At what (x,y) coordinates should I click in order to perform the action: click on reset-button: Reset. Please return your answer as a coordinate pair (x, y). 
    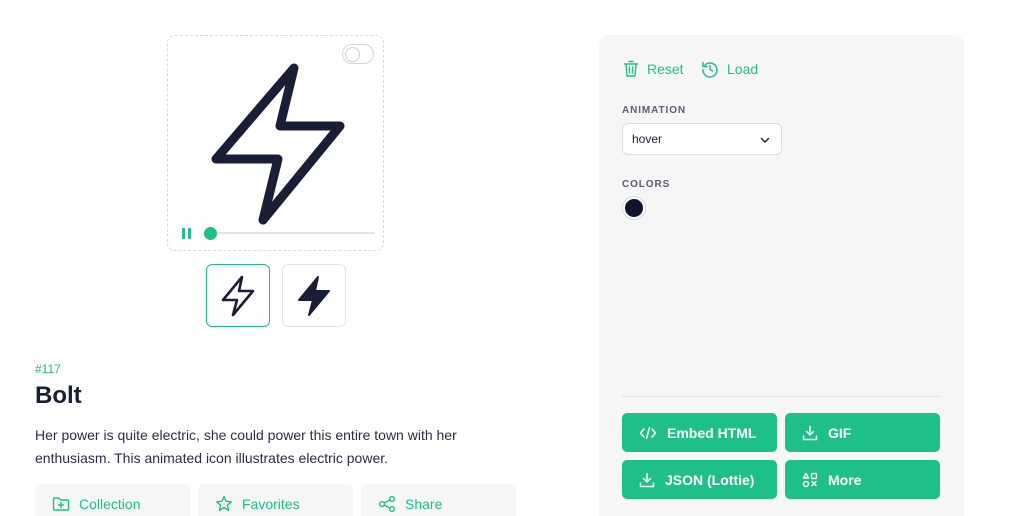
    Looking at the image, I should click on (653, 69).